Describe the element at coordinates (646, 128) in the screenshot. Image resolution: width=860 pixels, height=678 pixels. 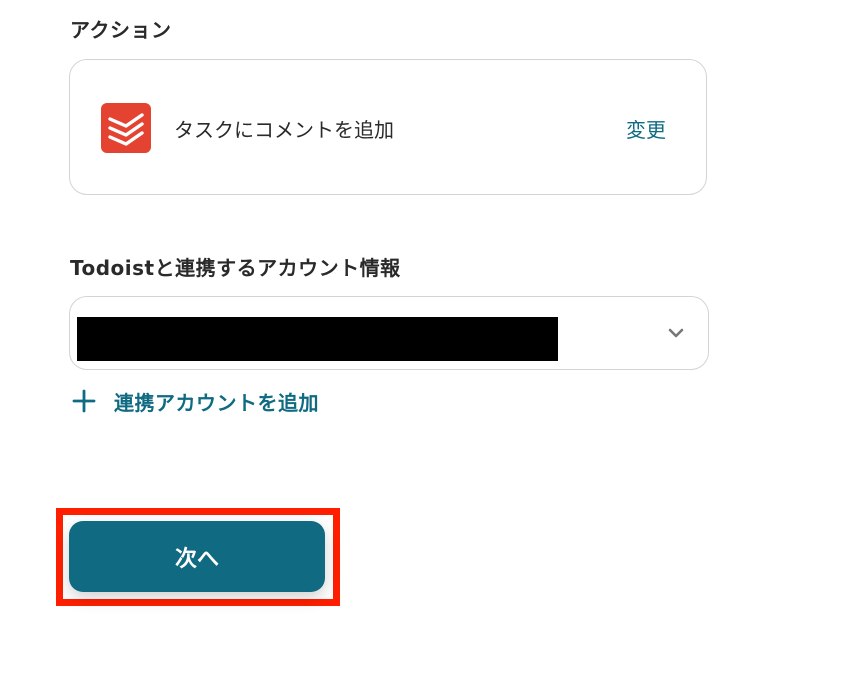
I see `change-action-link: 変更` at that location.